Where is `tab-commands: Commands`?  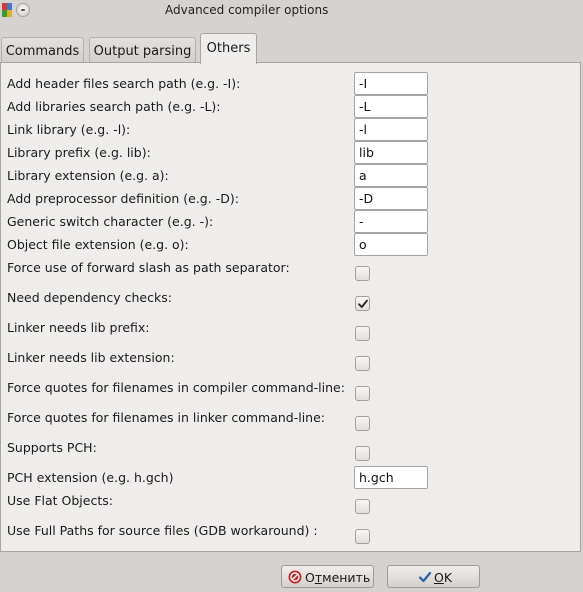
tab-commands: Commands is located at coordinates (42, 50).